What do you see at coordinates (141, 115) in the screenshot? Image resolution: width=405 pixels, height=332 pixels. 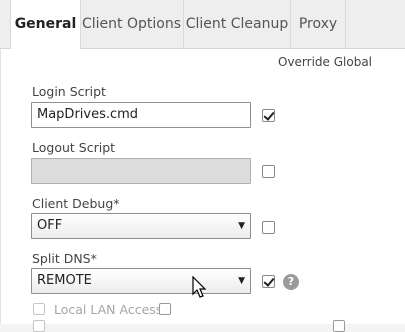 I see `login-script-input: MapDrives.cmd` at bounding box center [141, 115].